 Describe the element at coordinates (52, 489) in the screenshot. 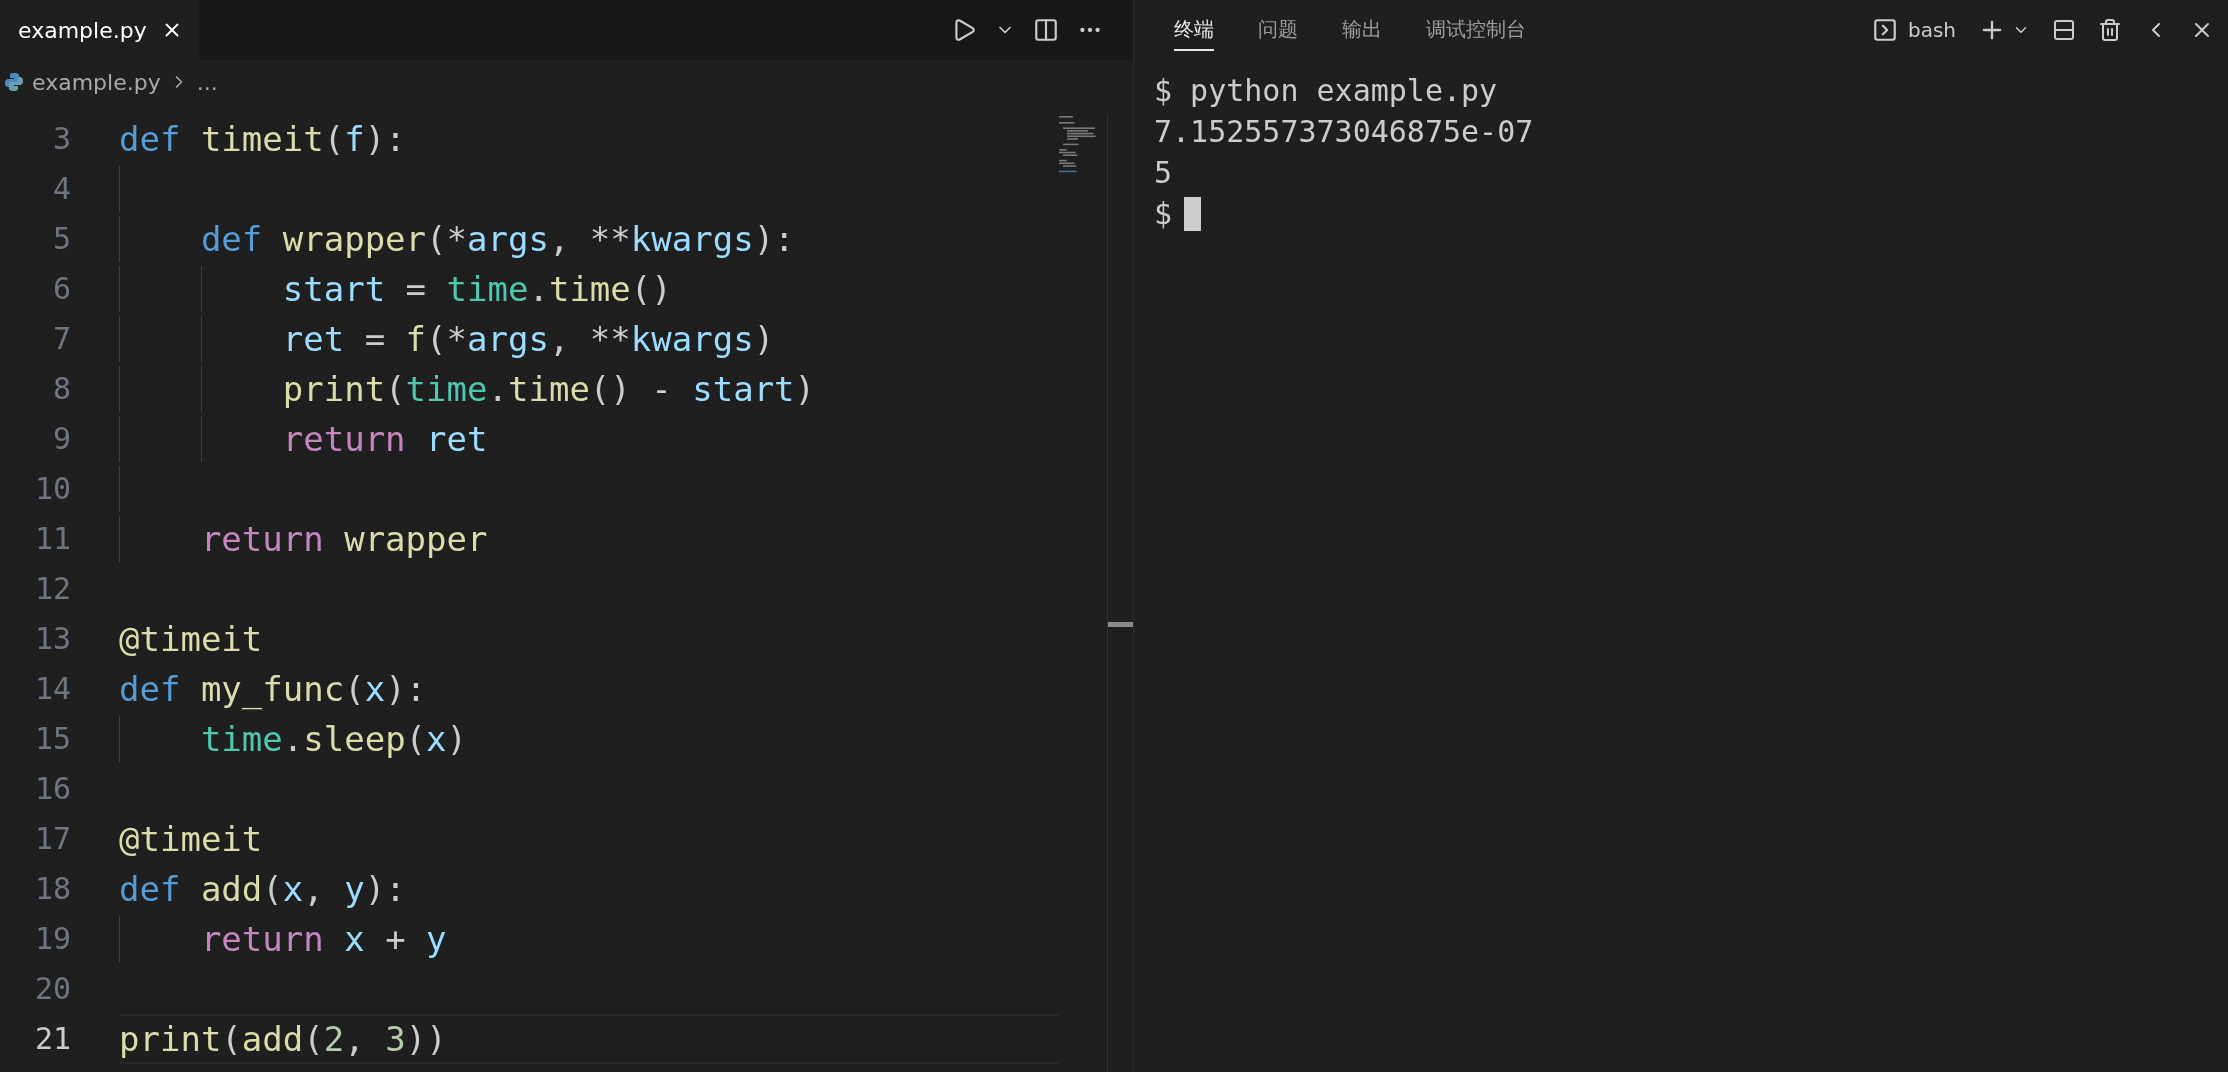

I see `line-number: 10` at that location.